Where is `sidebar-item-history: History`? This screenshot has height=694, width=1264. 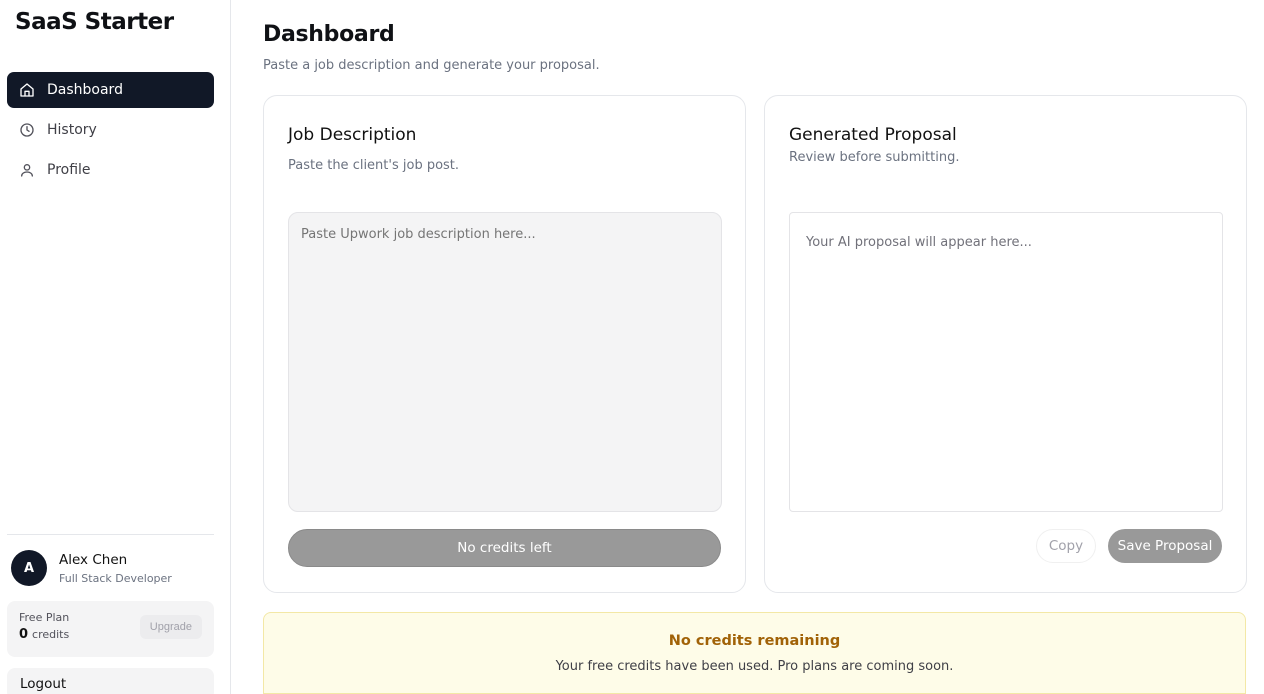
sidebar-item-history: History is located at coordinates (110, 130).